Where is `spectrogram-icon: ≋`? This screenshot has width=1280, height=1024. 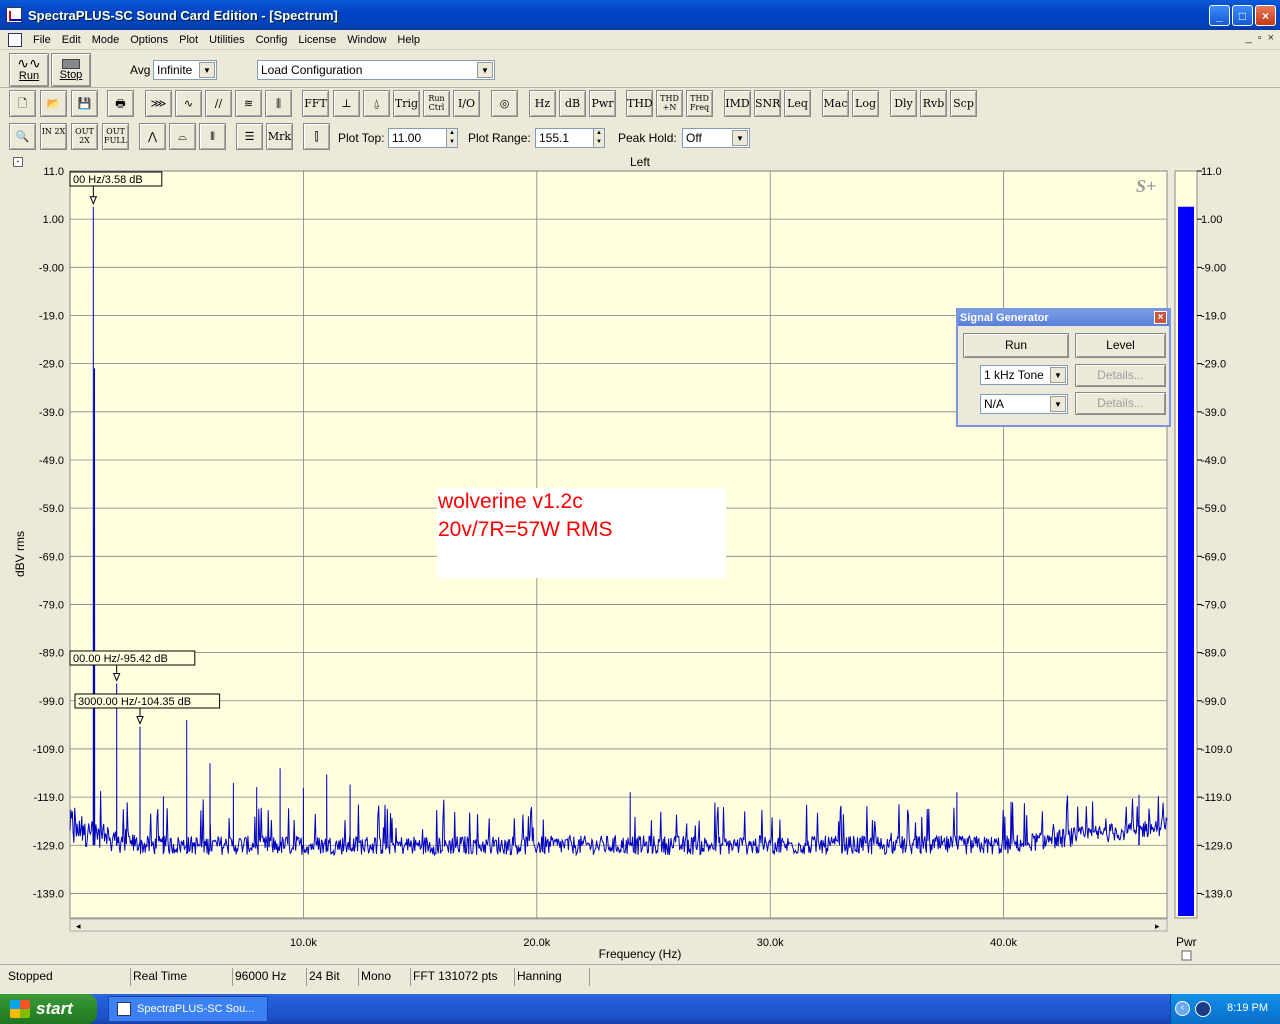
spectrogram-icon: ≋ is located at coordinates (248, 103).